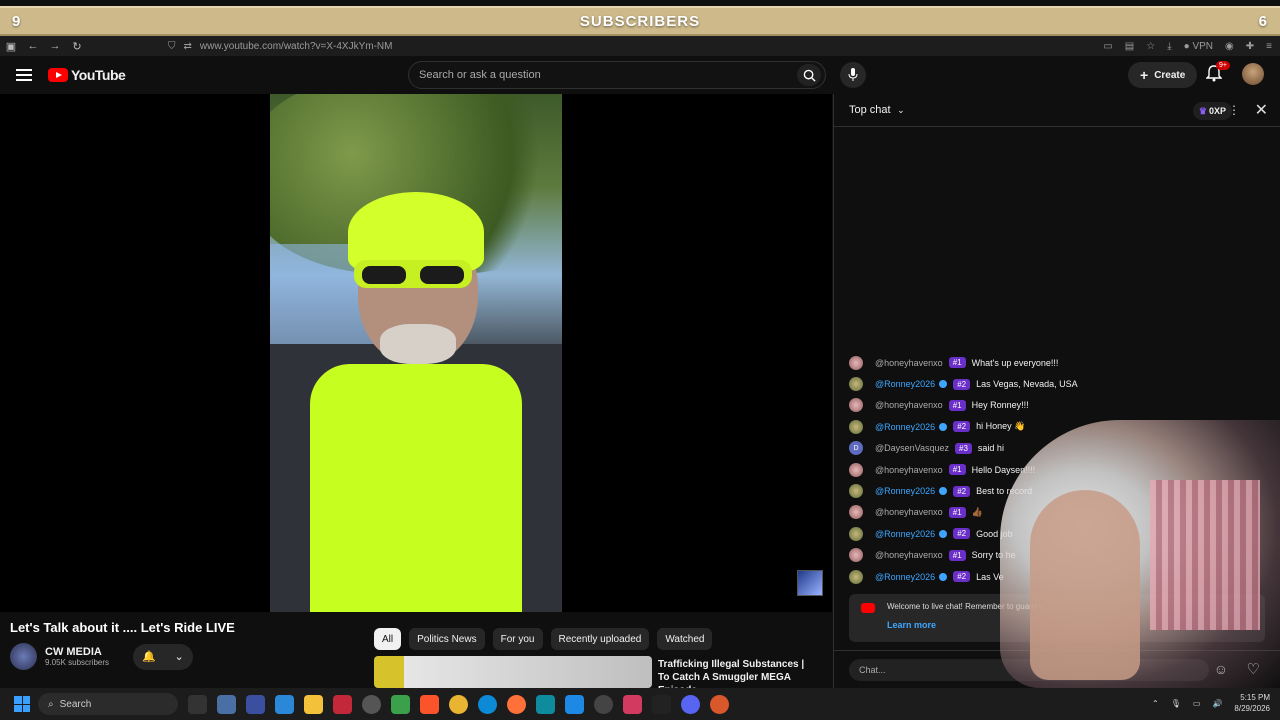 The image size is (1280, 720). Describe the element at coordinates (255, 704) in the screenshot. I see `app-network-icon` at that location.